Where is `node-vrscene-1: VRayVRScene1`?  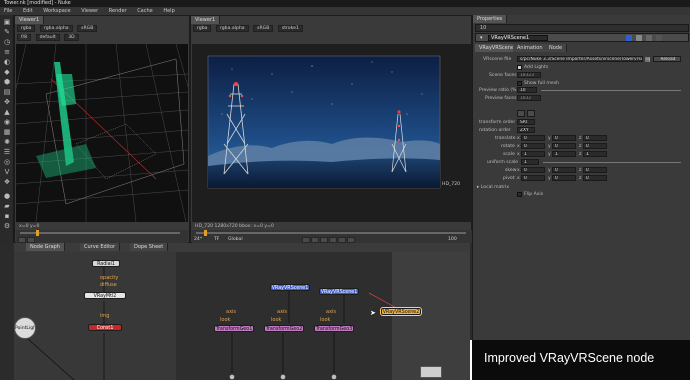
node-vrscene-1: VRayVRScene1 is located at coordinates (290, 287).